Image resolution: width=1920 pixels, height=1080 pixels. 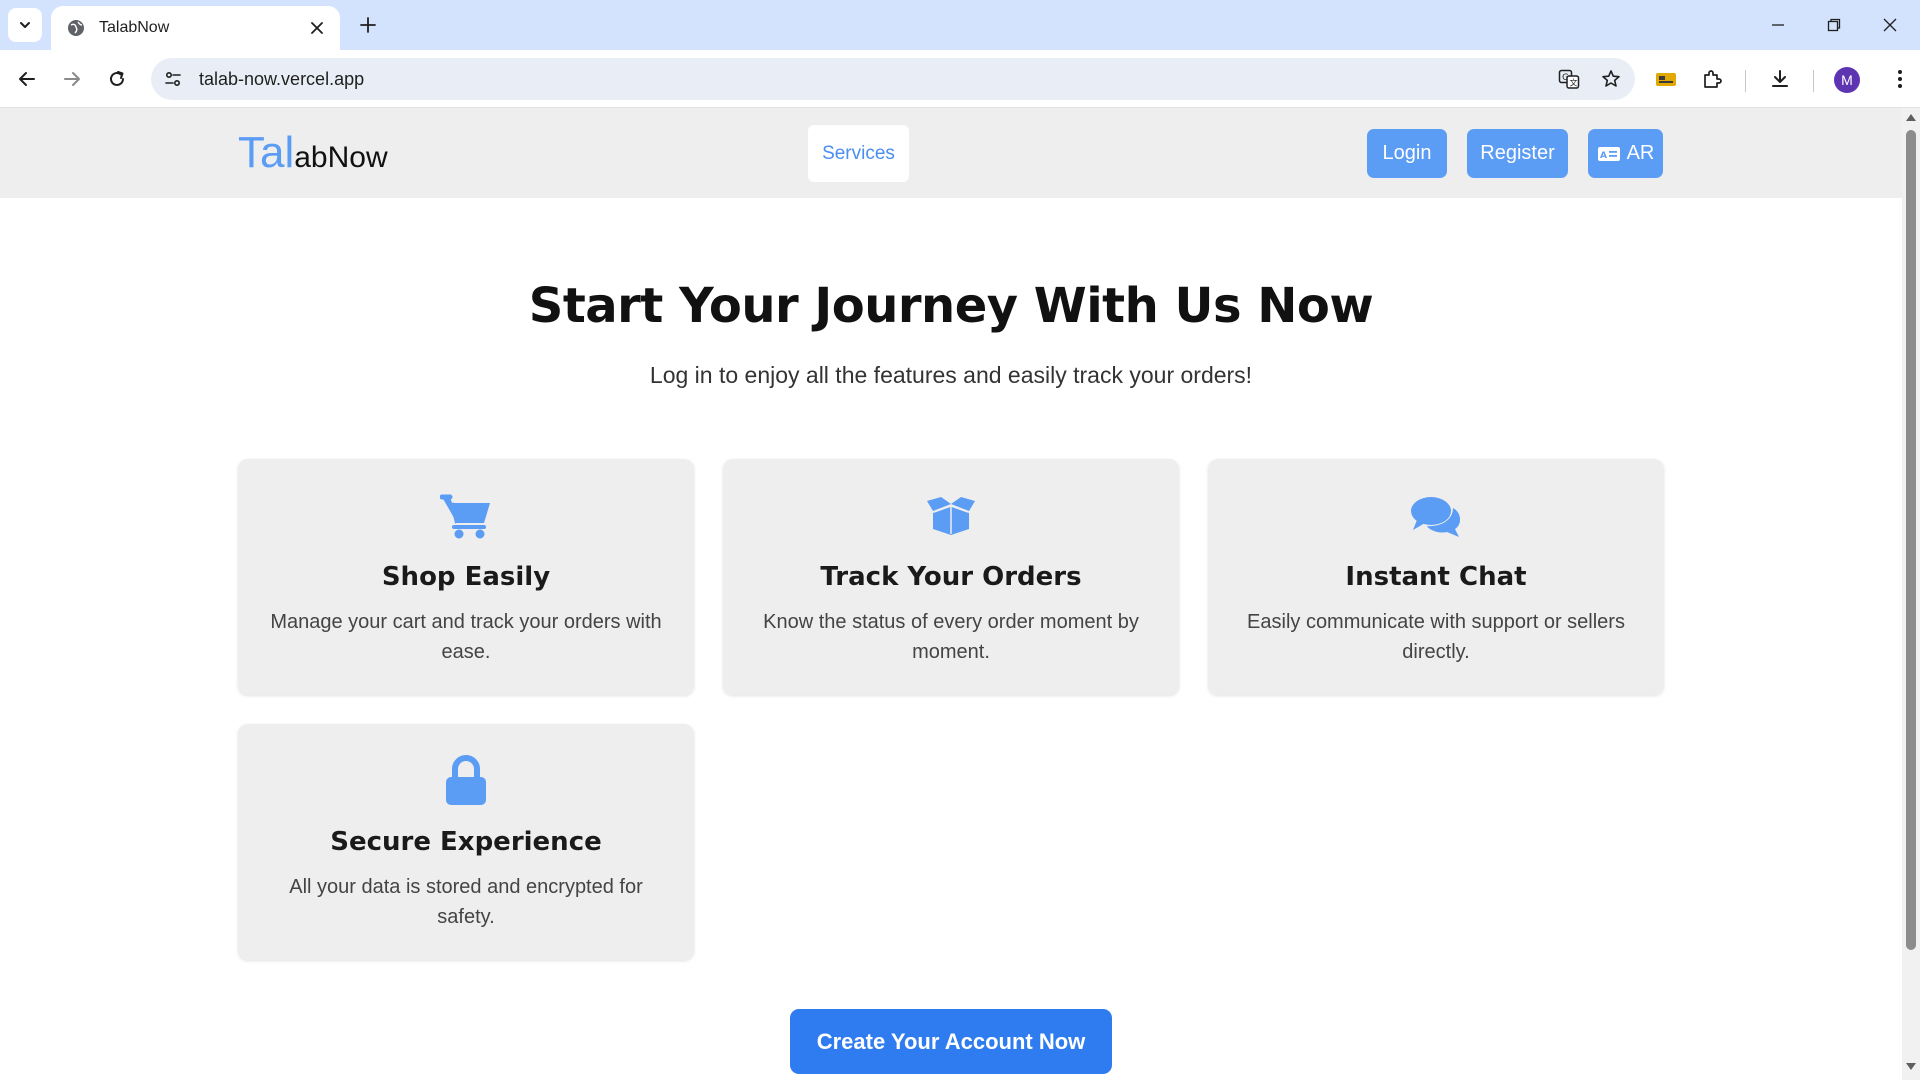 I want to click on login-button: Login, so click(x=1407, y=153).